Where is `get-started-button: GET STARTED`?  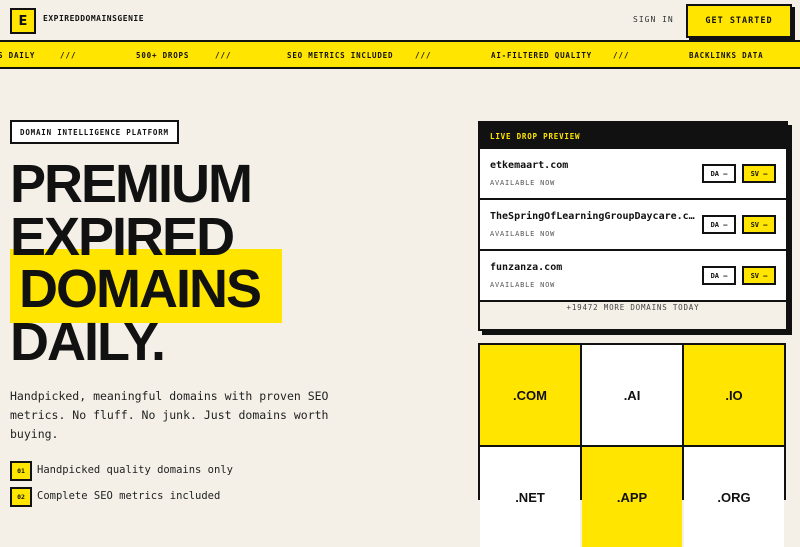
get-started-button: GET STARTED is located at coordinates (739, 21).